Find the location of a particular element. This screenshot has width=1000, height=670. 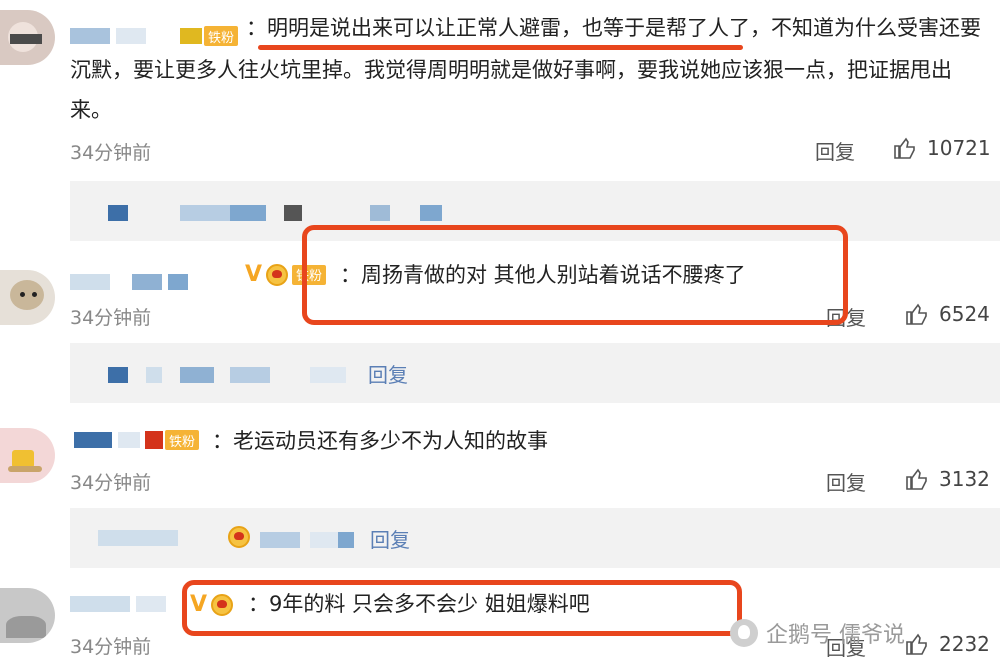

comment-text: ：明明是说出来可以让正常人避雷，也等于是帮了人了，不知道为什么受害还要 is located at coordinates (613, 28).